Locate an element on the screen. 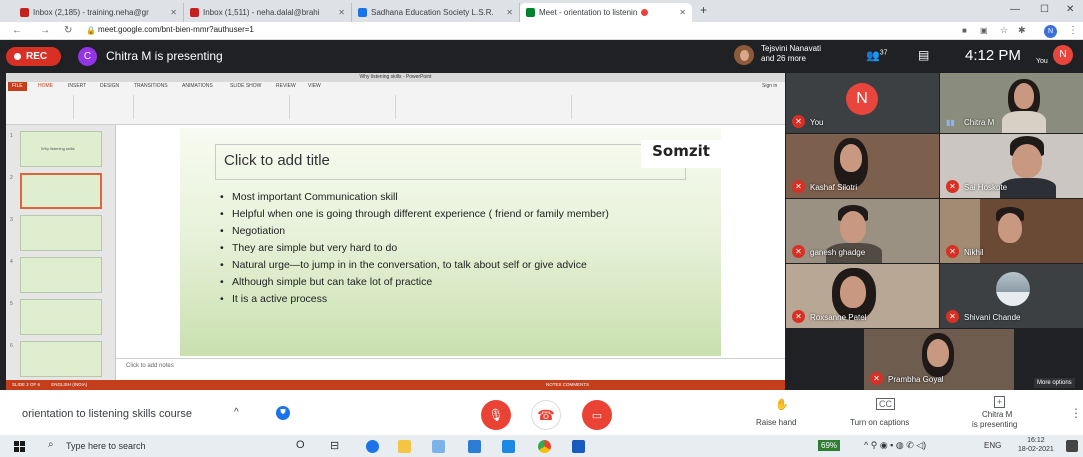 Image resolution: width=1083 pixels, height=457 pixels. participant-tile-you: N ✕ You is located at coordinates (862, 103).